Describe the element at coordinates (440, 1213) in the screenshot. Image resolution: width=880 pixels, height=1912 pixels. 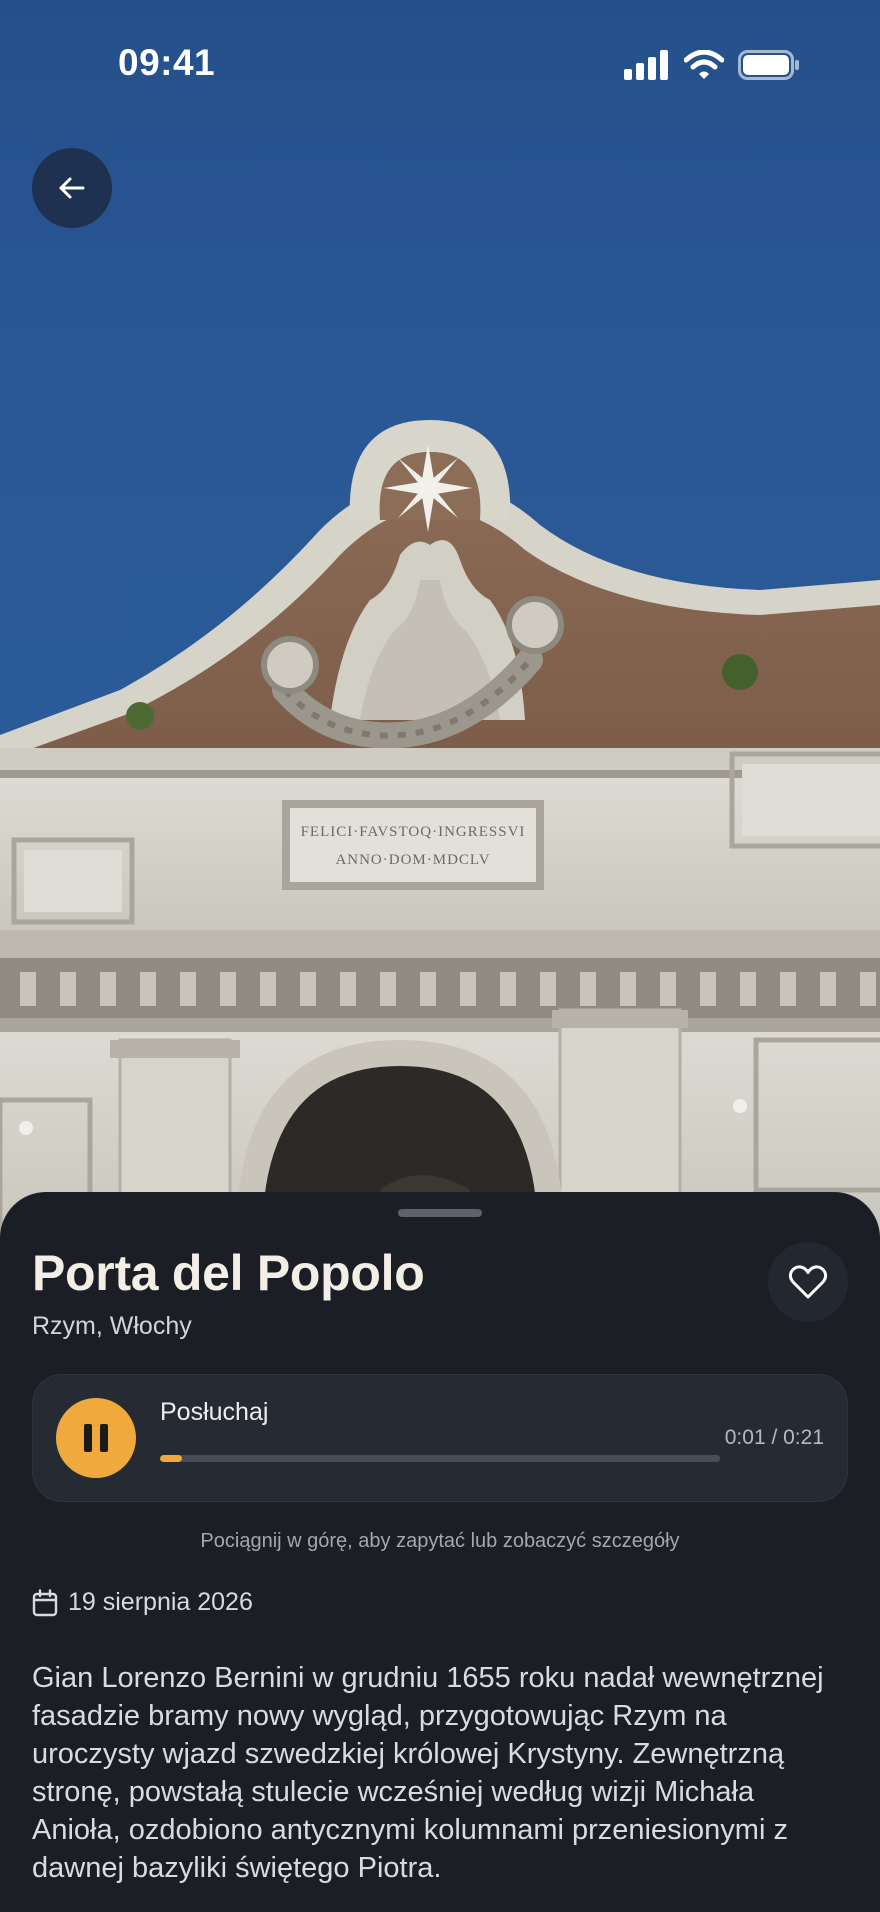
I see `sheet-grabber` at that location.